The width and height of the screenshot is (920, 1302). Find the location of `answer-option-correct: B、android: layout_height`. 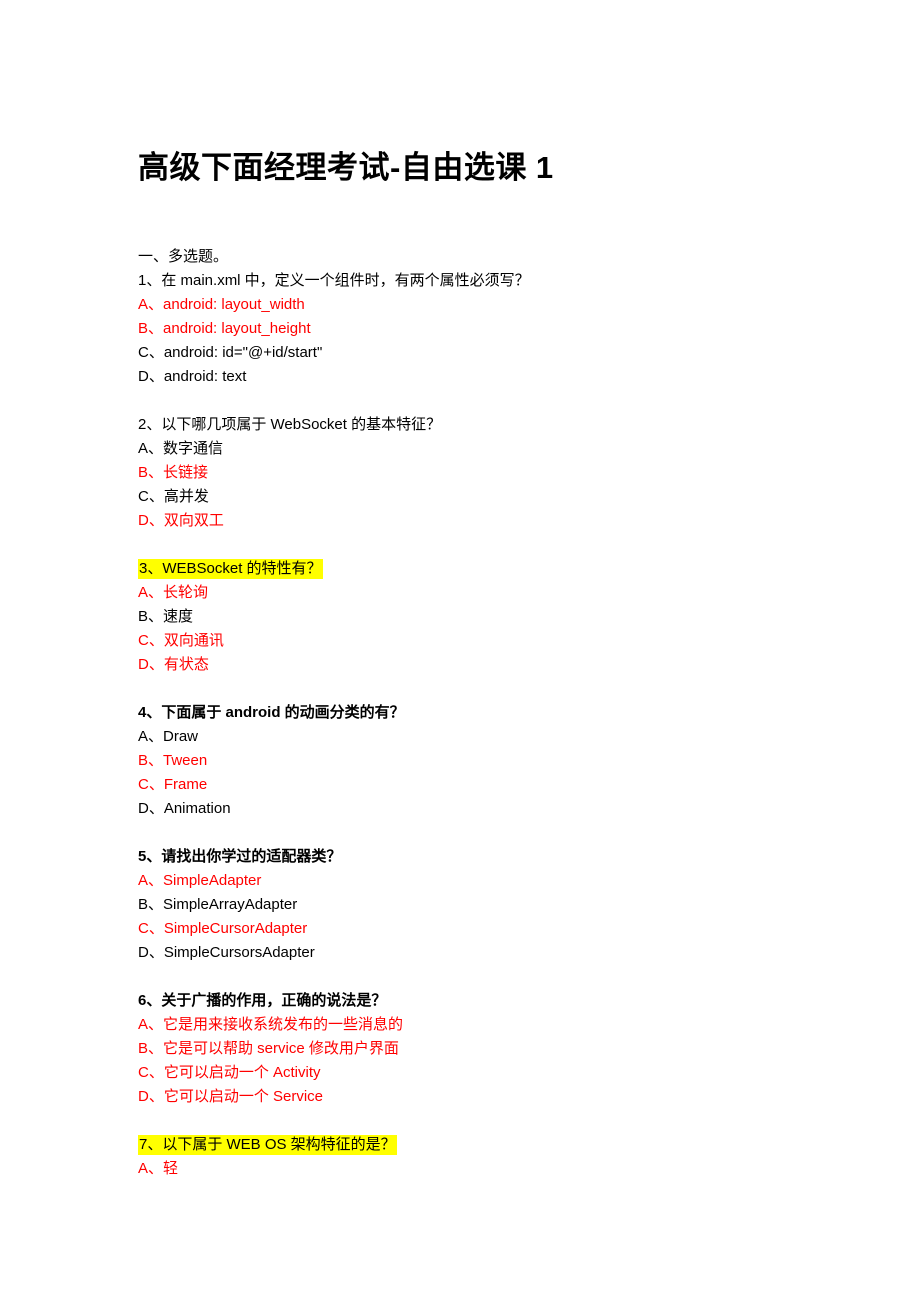

answer-option-correct: B、android: layout_height is located at coordinates (468, 329).